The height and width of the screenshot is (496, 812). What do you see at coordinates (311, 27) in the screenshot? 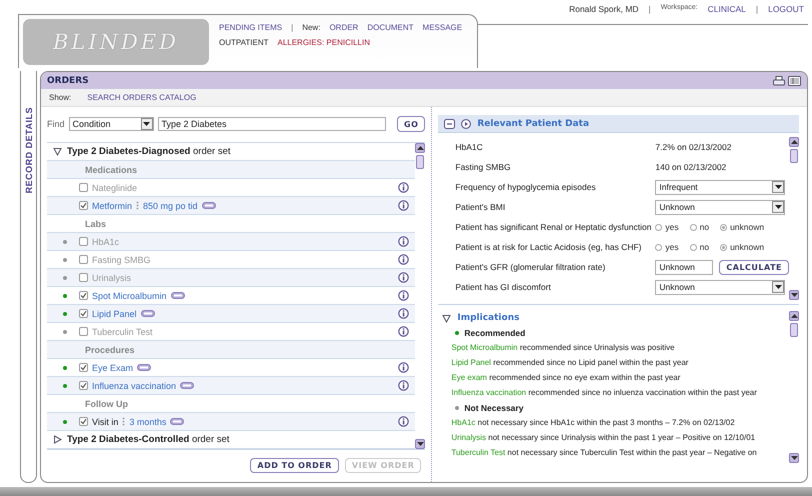
I see `nav-label: New:` at bounding box center [311, 27].